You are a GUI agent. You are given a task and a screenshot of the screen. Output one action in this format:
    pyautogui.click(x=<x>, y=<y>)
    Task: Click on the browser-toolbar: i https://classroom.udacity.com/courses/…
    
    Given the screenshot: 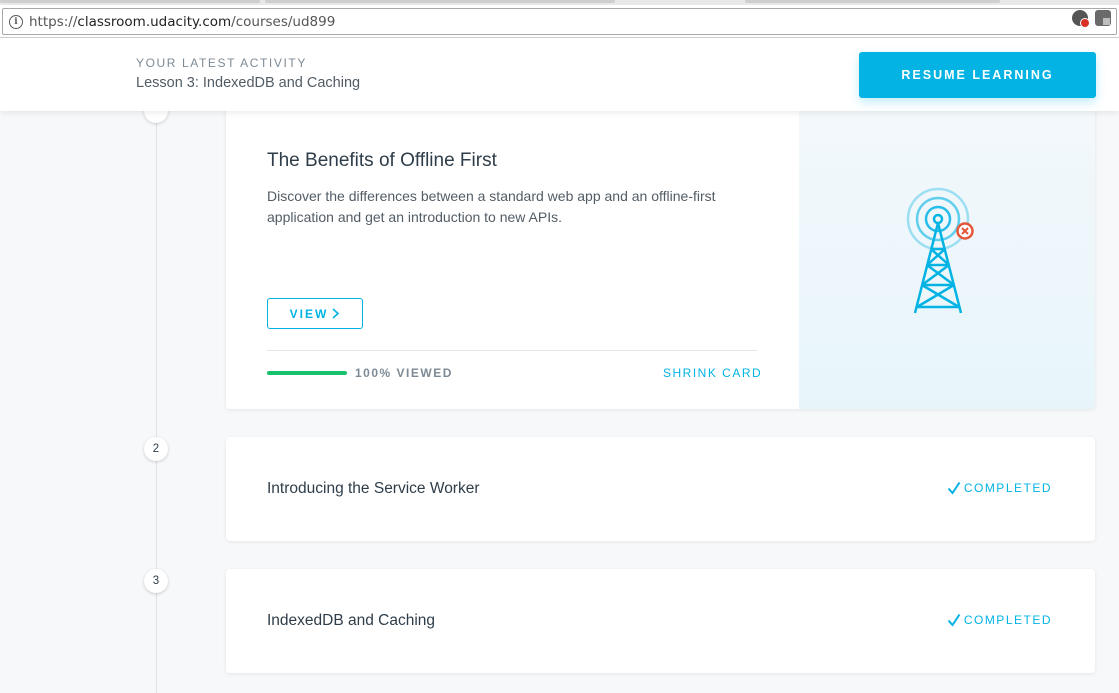 What is the action you would take?
    pyautogui.click(x=559, y=21)
    